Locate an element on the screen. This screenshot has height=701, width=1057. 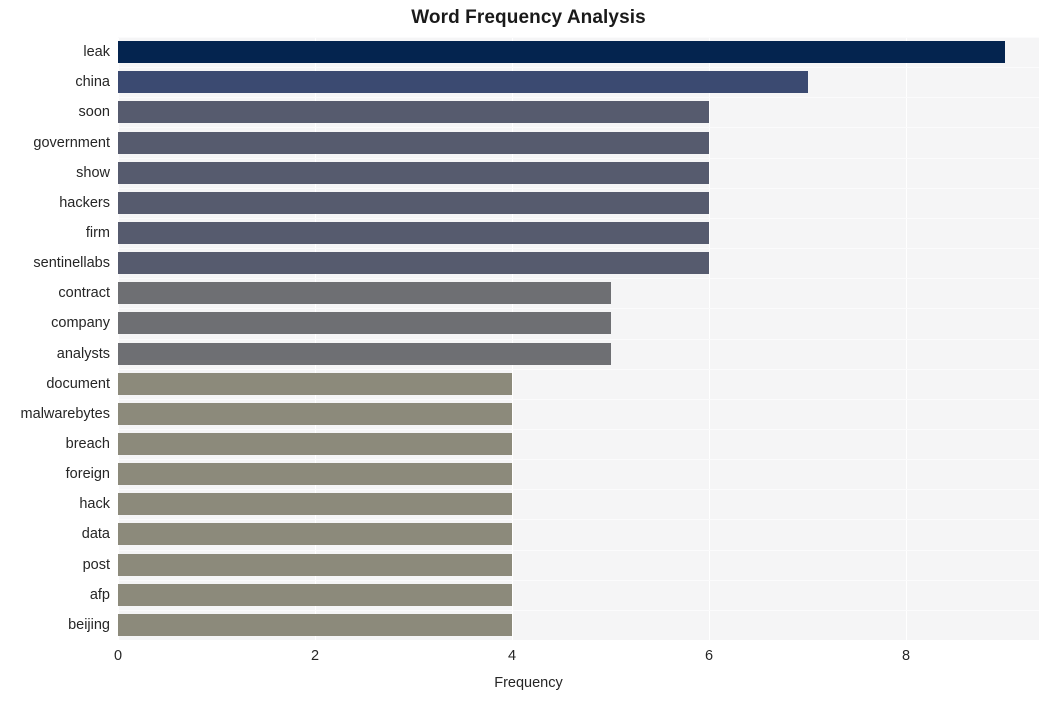
y-axis-label-sentinellabs: sentinellabs is located at coordinates (71, 263).